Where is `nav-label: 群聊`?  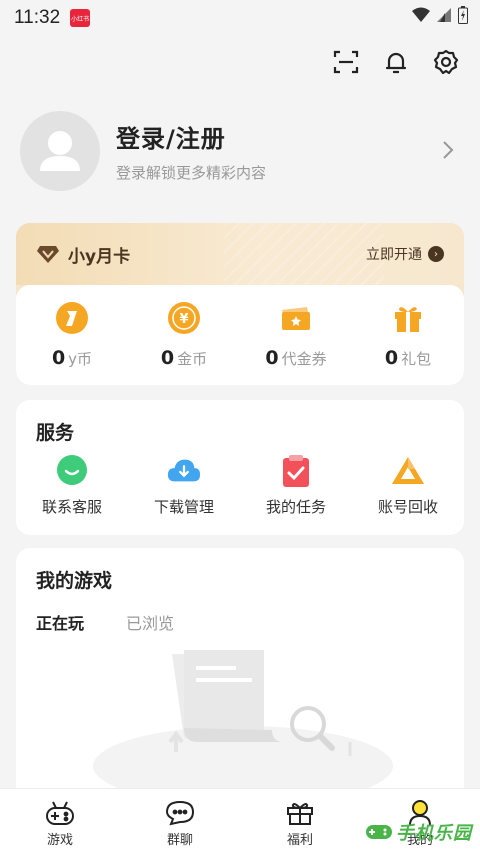
nav-label: 群聊 is located at coordinates (179, 840).